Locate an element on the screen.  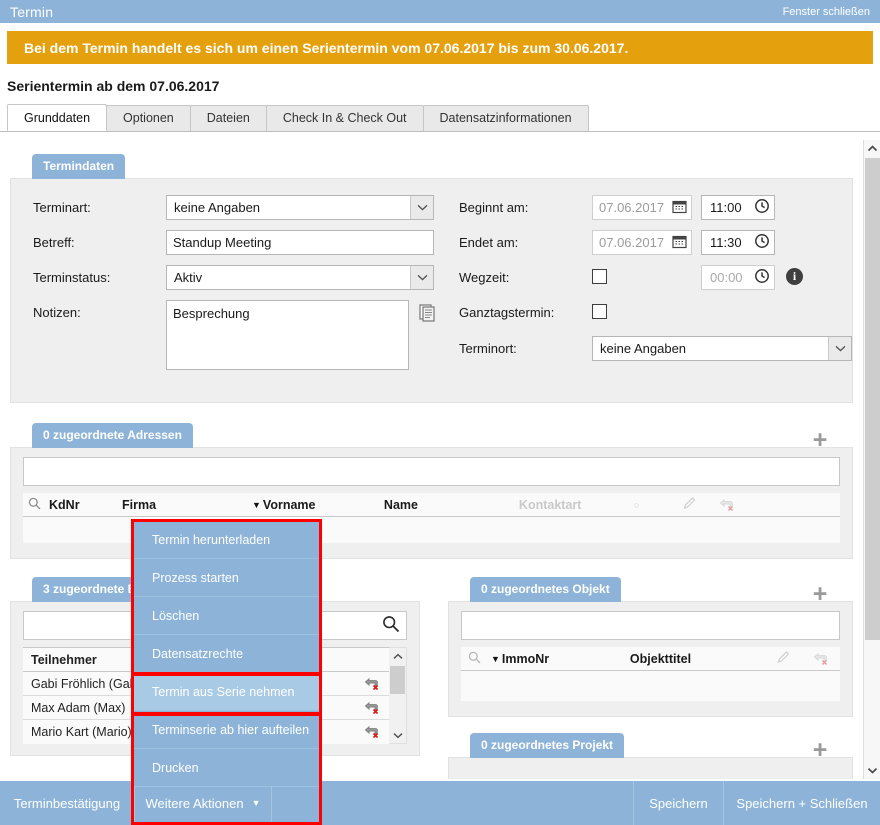
chevron-down-icon is located at coordinates (421, 207).